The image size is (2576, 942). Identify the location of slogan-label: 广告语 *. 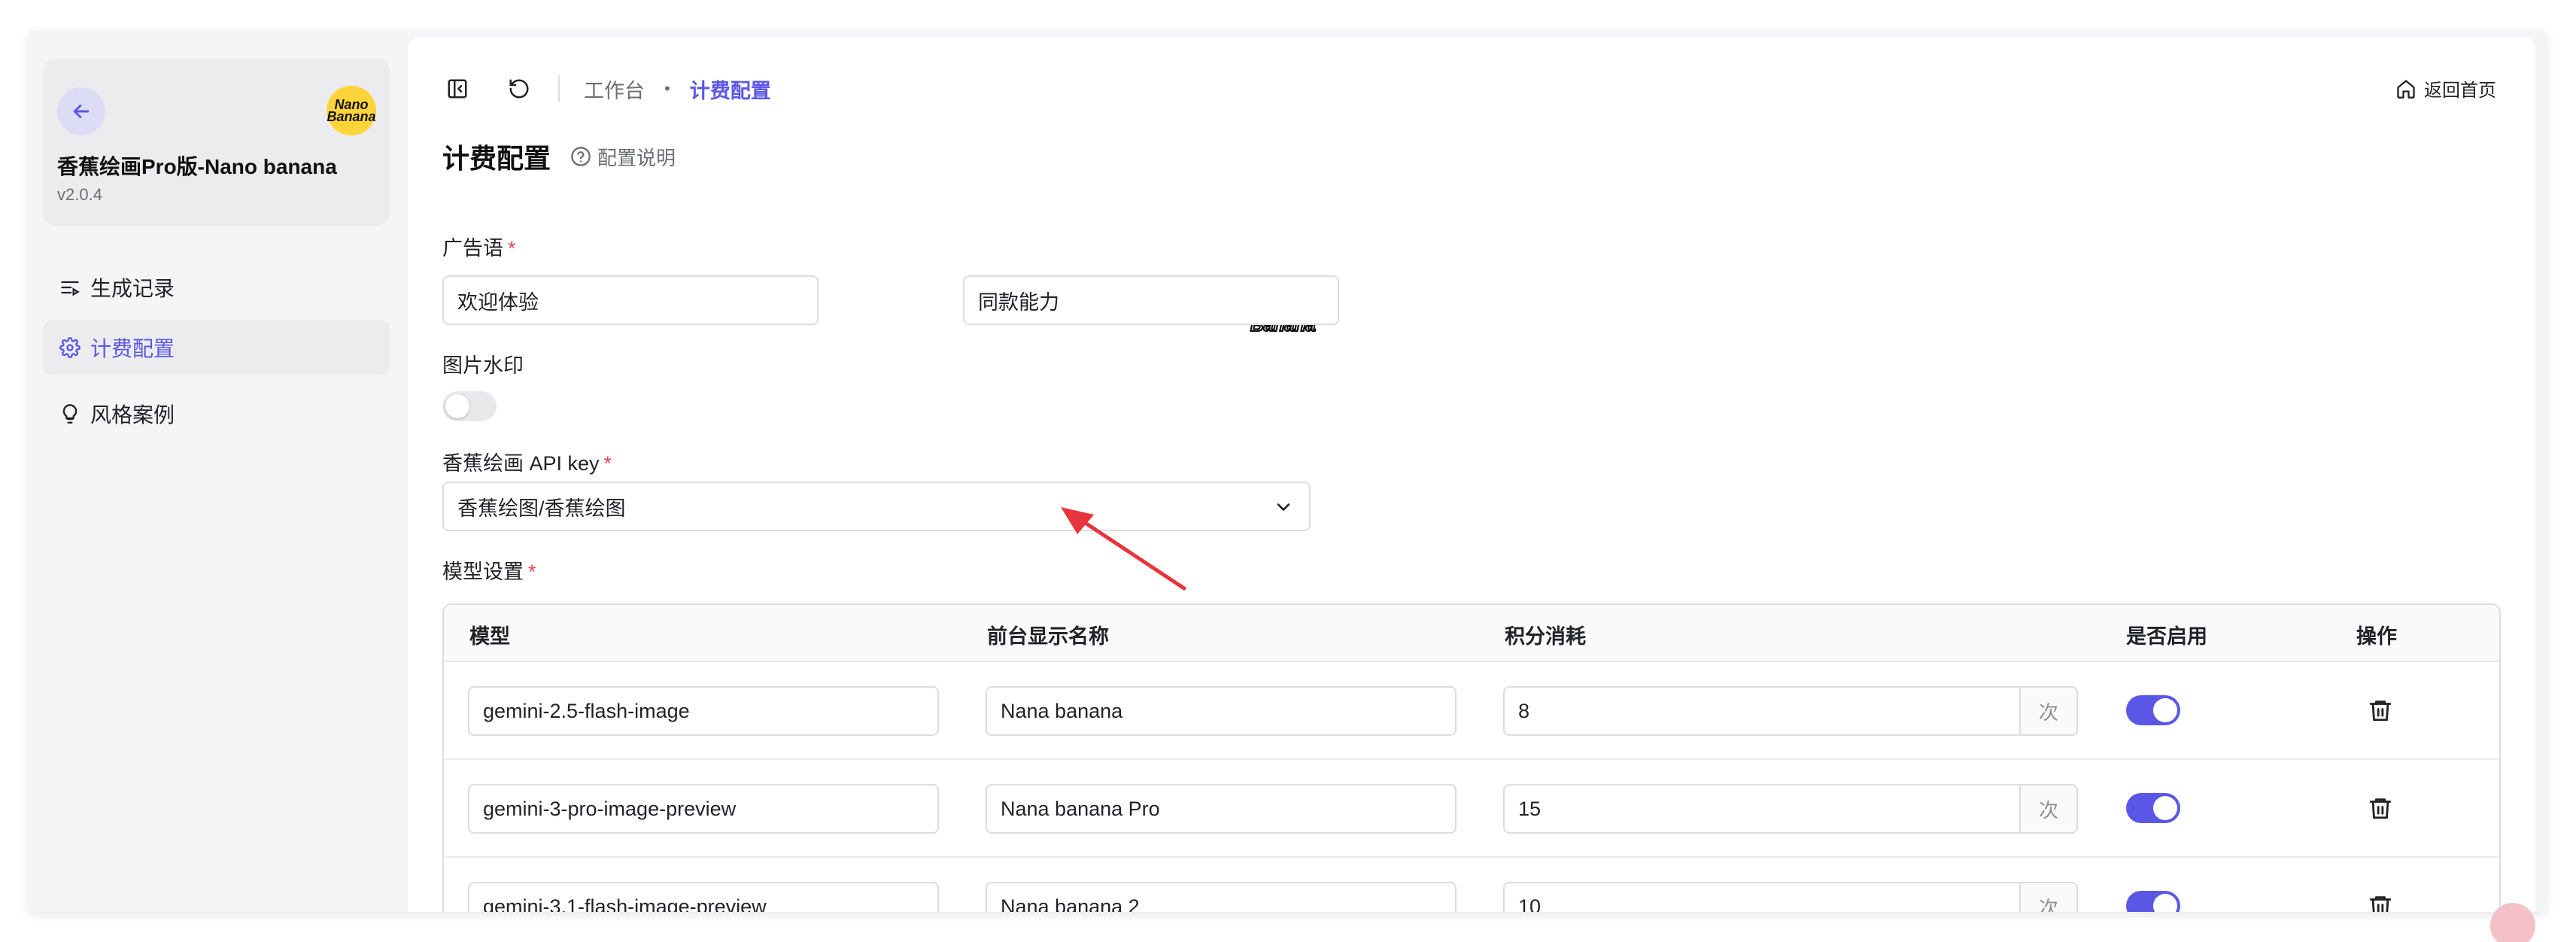
(479, 248).